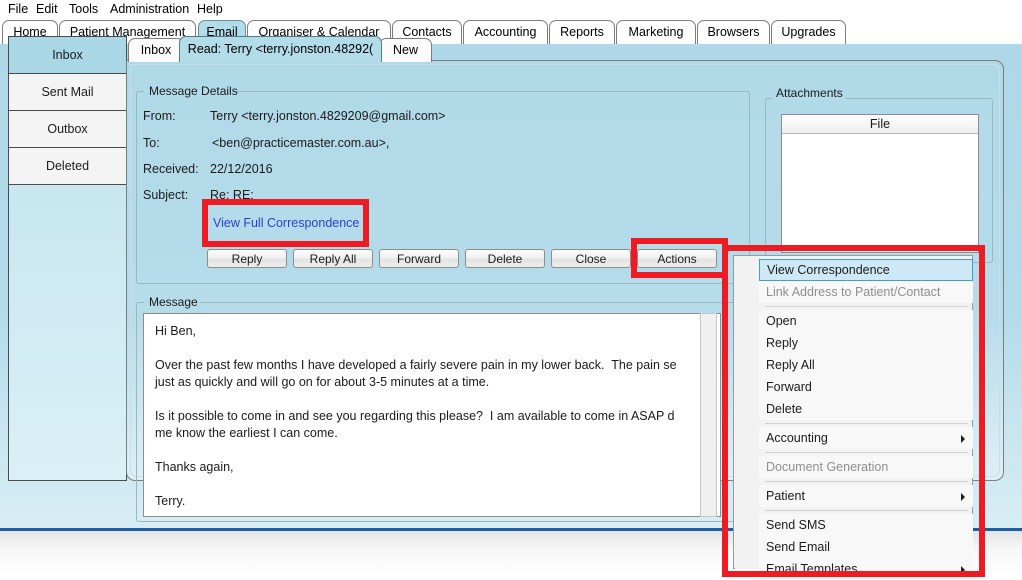  Describe the element at coordinates (866, 409) in the screenshot. I see `actions-menu-item-delete: Delete` at that location.